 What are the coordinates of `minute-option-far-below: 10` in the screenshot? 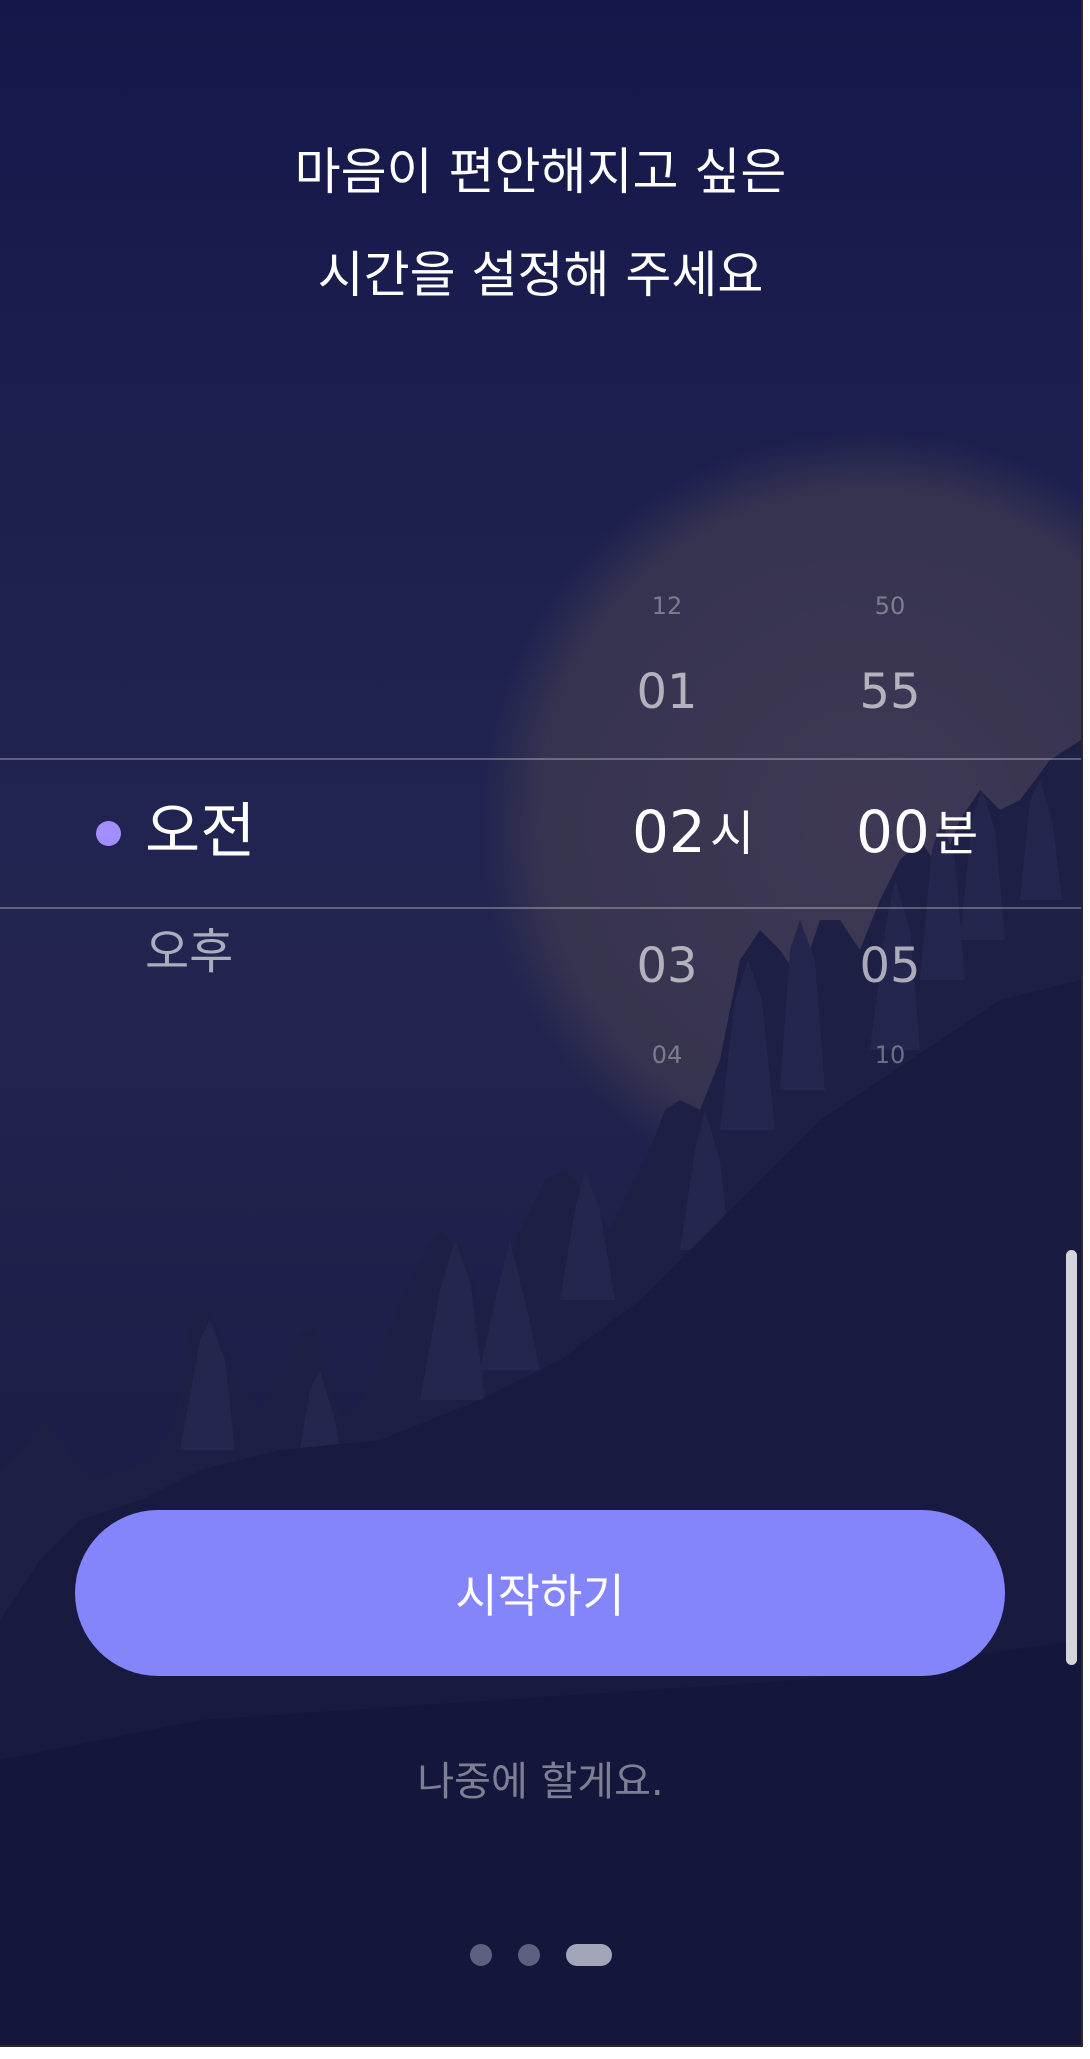 It's located at (890, 1055).